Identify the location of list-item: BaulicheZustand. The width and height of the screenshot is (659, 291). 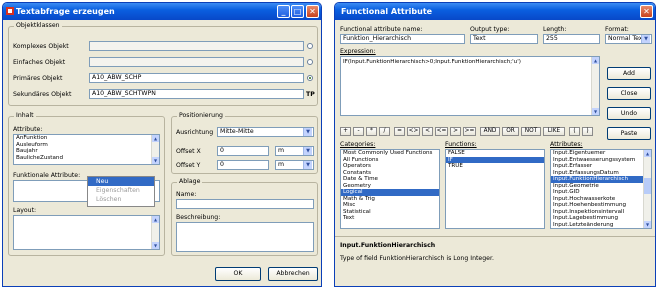
(86, 158).